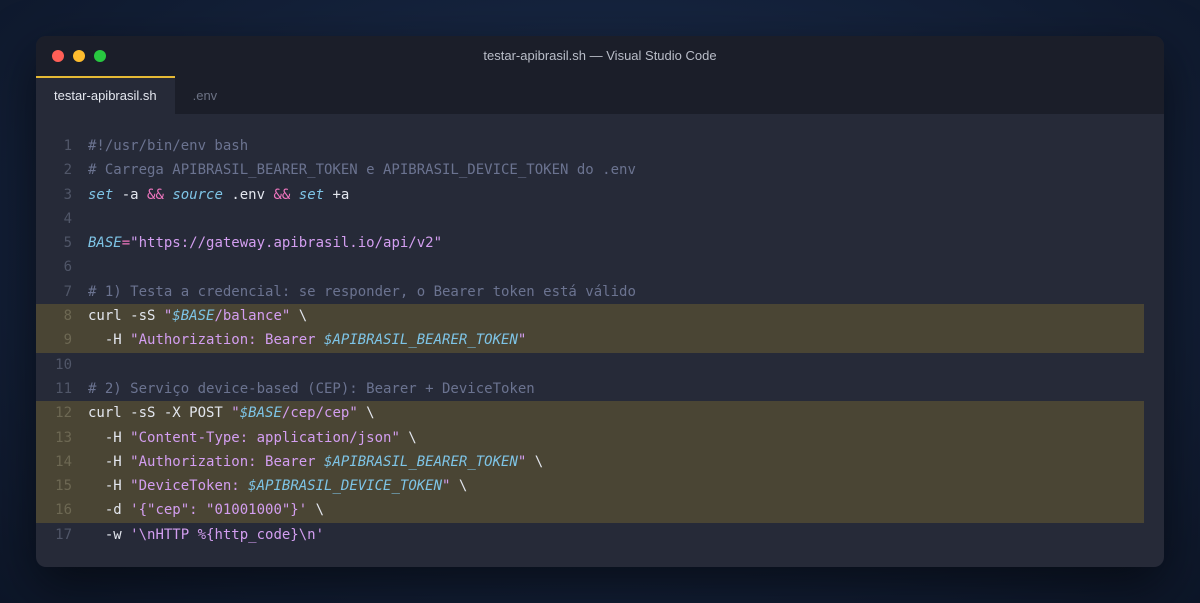 This screenshot has width=1200, height=603. Describe the element at coordinates (67, 243) in the screenshot. I see `line-number: 5` at that location.